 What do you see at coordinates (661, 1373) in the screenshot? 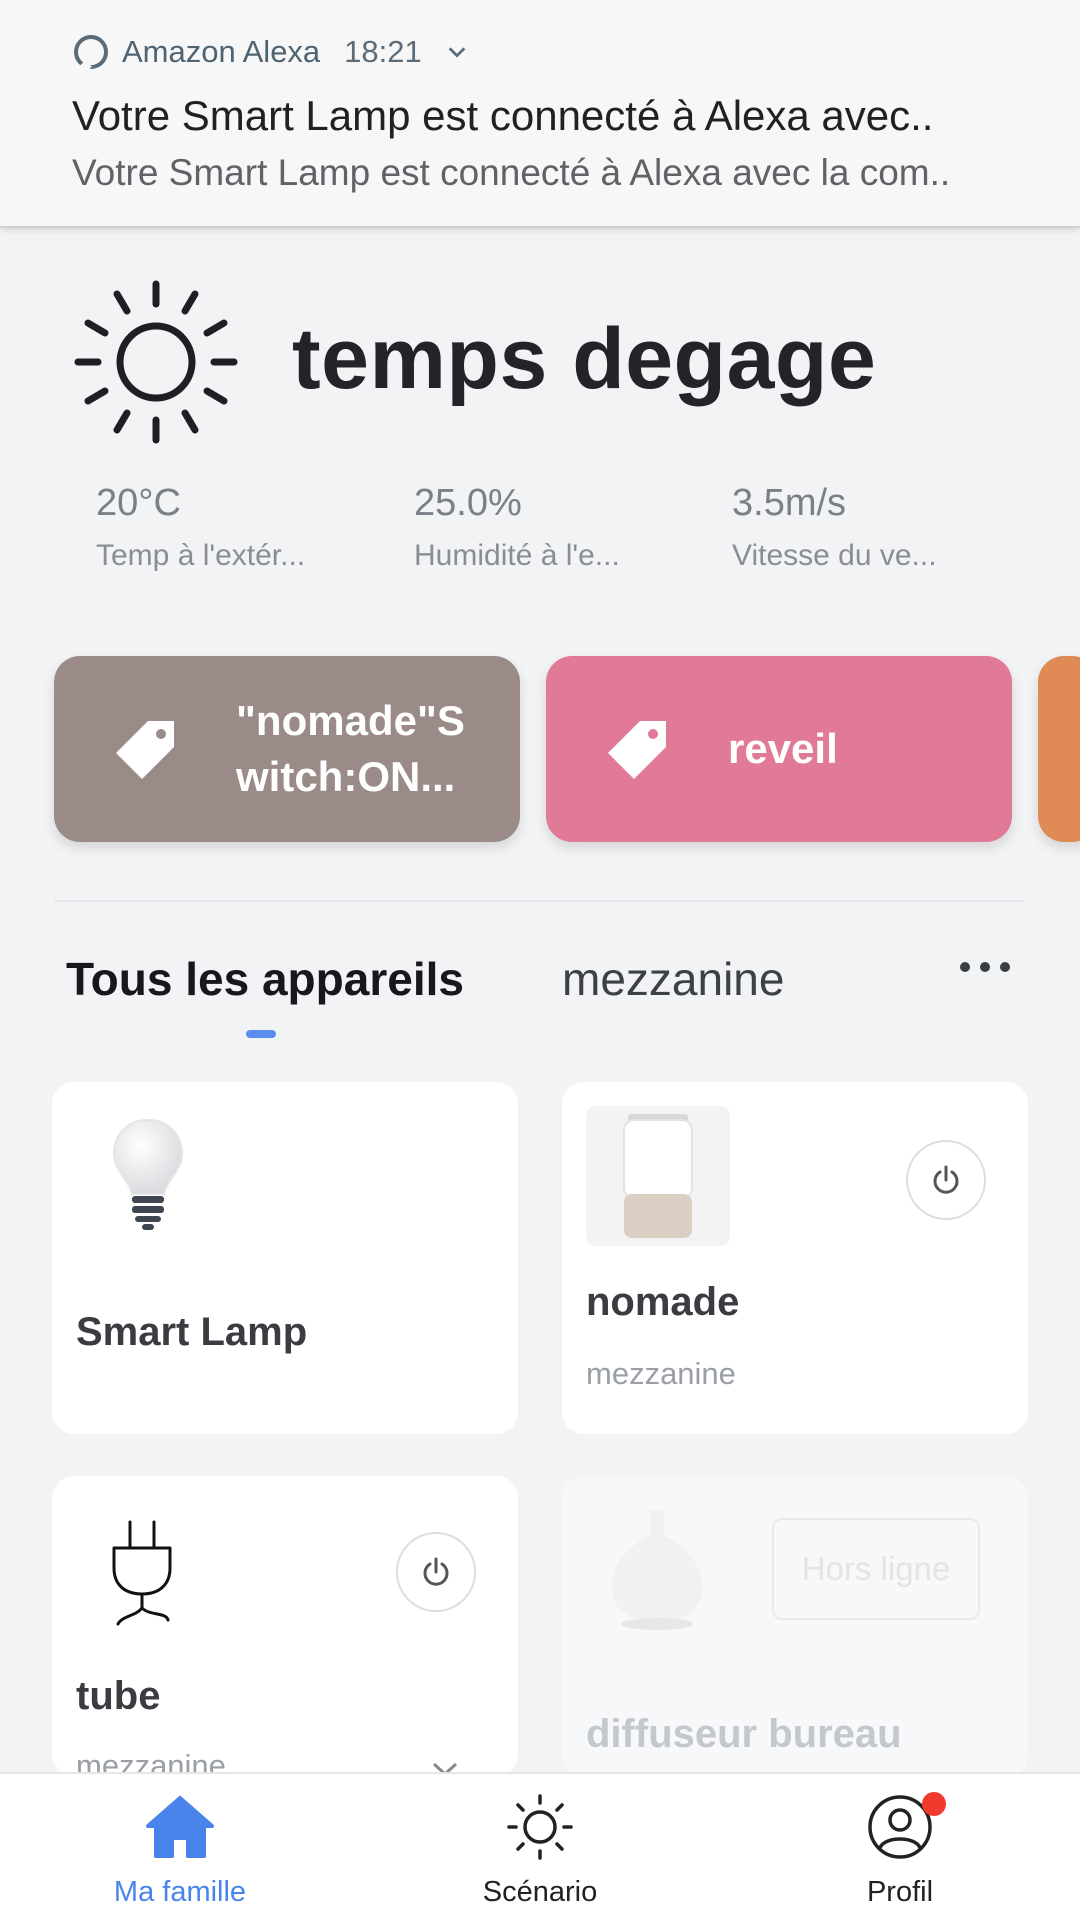
I see `device-room: mezzanine` at bounding box center [661, 1373].